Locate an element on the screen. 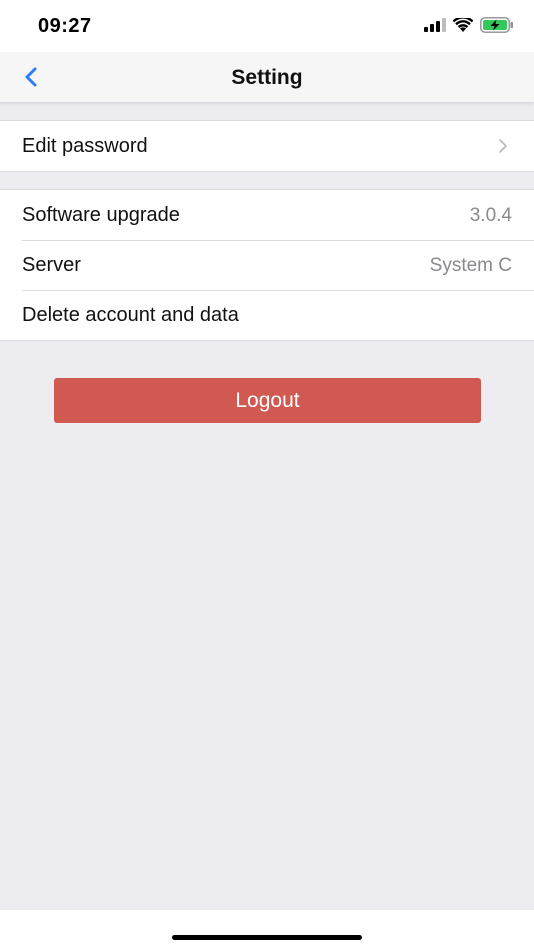 The width and height of the screenshot is (534, 950). server-row: Server System C is located at coordinates (267, 265).